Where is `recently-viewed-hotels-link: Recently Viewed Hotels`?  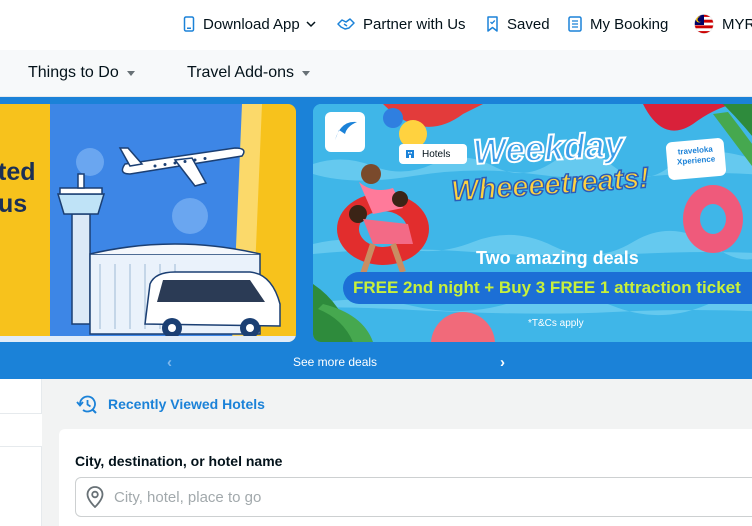
recently-viewed-hotels-link: Recently Viewed Hotels is located at coordinates (170, 404).